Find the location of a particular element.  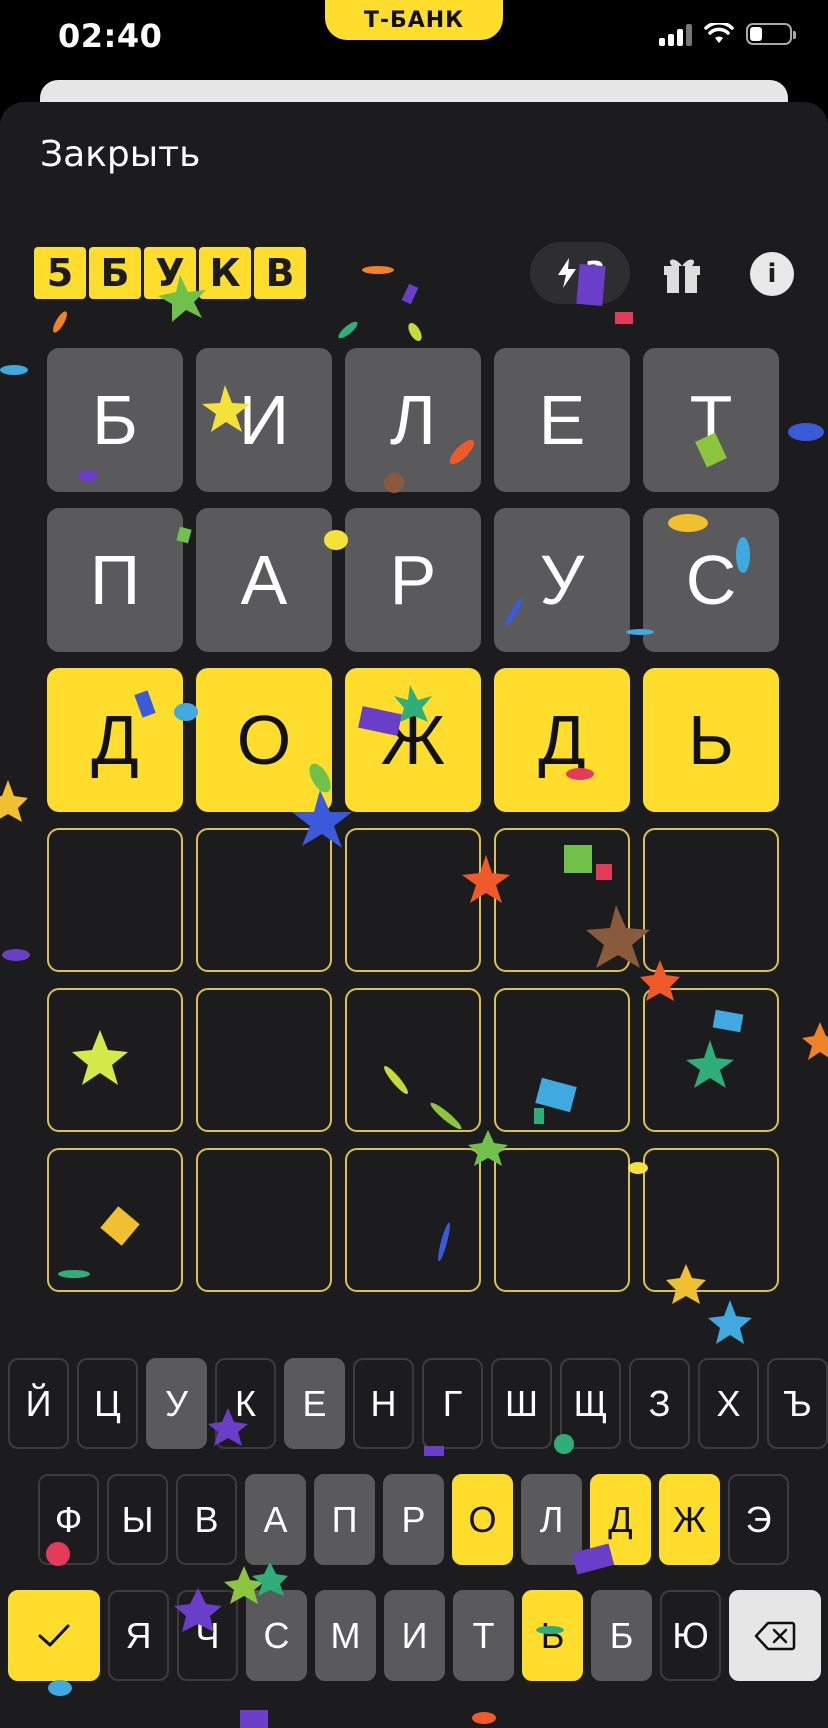

key: О is located at coordinates (482, 1519).